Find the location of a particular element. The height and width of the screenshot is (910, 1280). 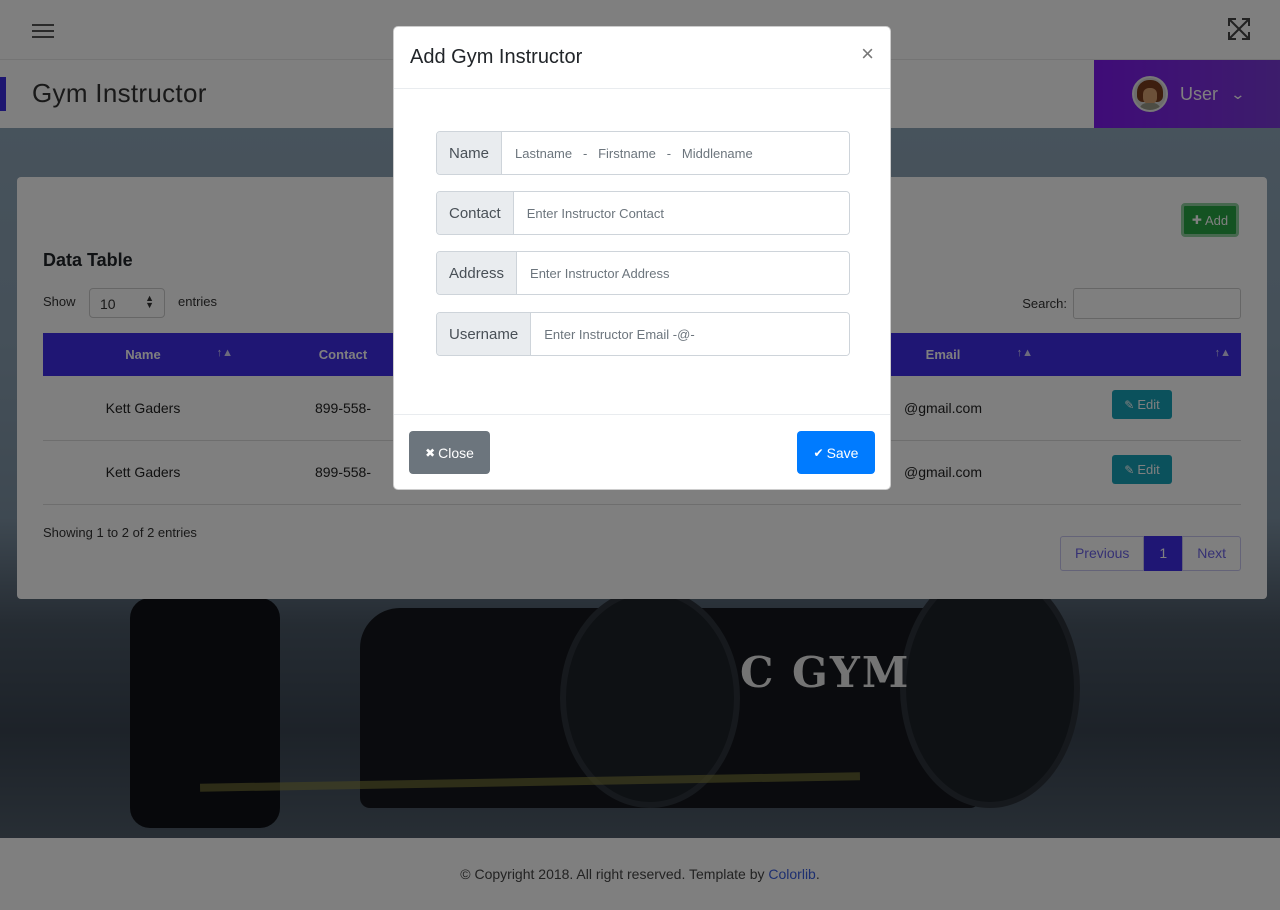

name-input-group: Name is located at coordinates (643, 153).